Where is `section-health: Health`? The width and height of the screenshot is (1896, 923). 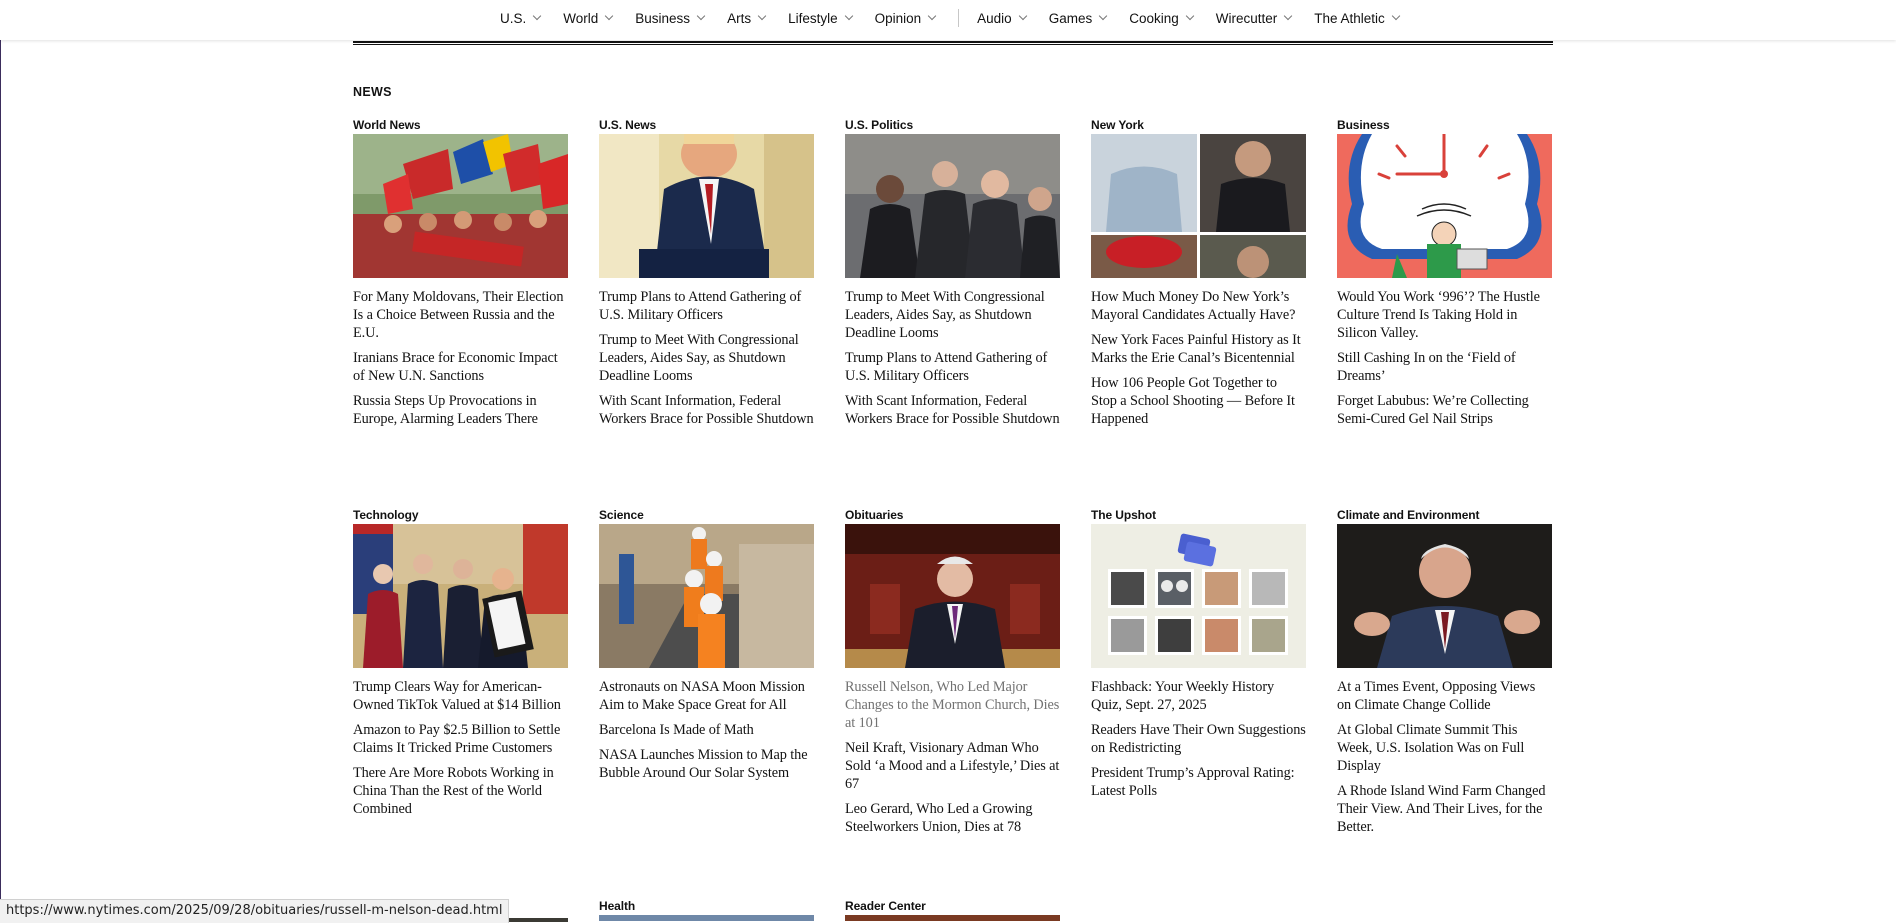 section-health: Health is located at coordinates (706, 910).